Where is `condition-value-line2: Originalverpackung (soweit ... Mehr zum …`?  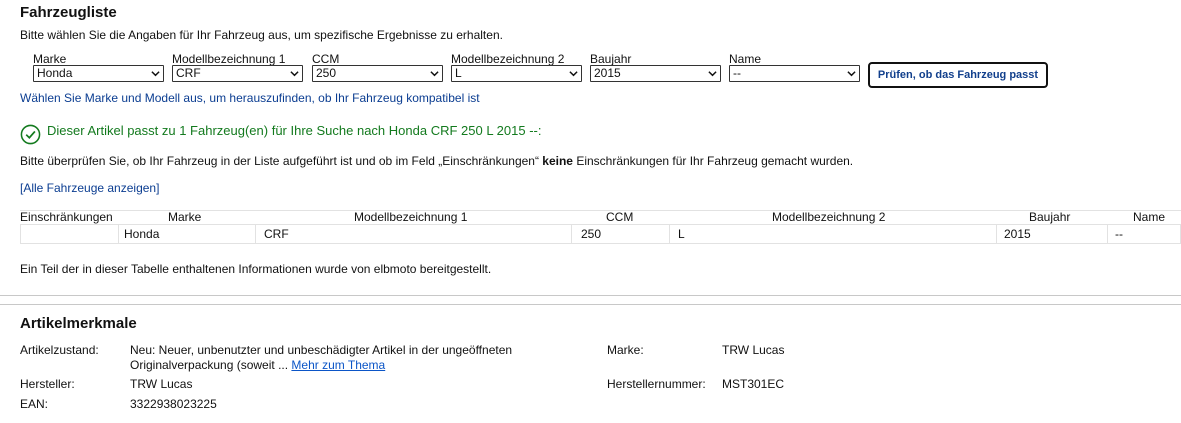 condition-value-line2: Originalverpackung (soweit ... Mehr zum … is located at coordinates (257, 365).